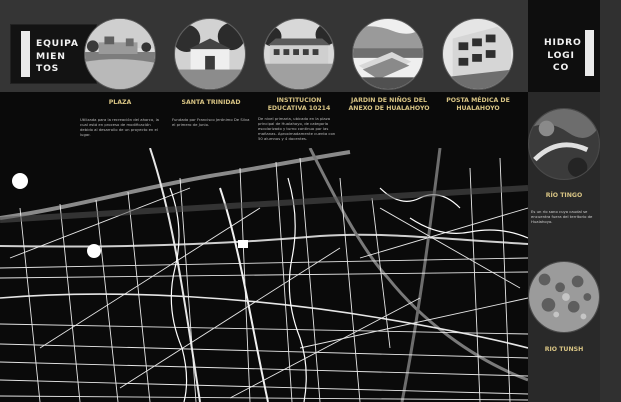 Image resolution: width=621 pixels, height=402 pixels. What do you see at coordinates (389, 104) in the screenshot?
I see `jardin-ninos-title: JARDIN DE NIÑOS DEL ANEXO DE HUALAHOYO` at bounding box center [389, 104].